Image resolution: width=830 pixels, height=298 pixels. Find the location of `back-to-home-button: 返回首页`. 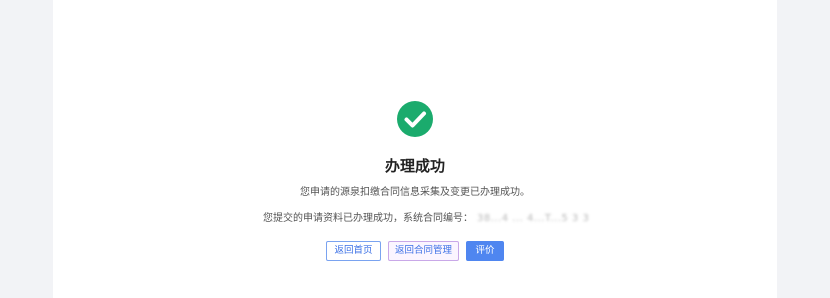

back-to-home-button: 返回首页 is located at coordinates (353, 251).